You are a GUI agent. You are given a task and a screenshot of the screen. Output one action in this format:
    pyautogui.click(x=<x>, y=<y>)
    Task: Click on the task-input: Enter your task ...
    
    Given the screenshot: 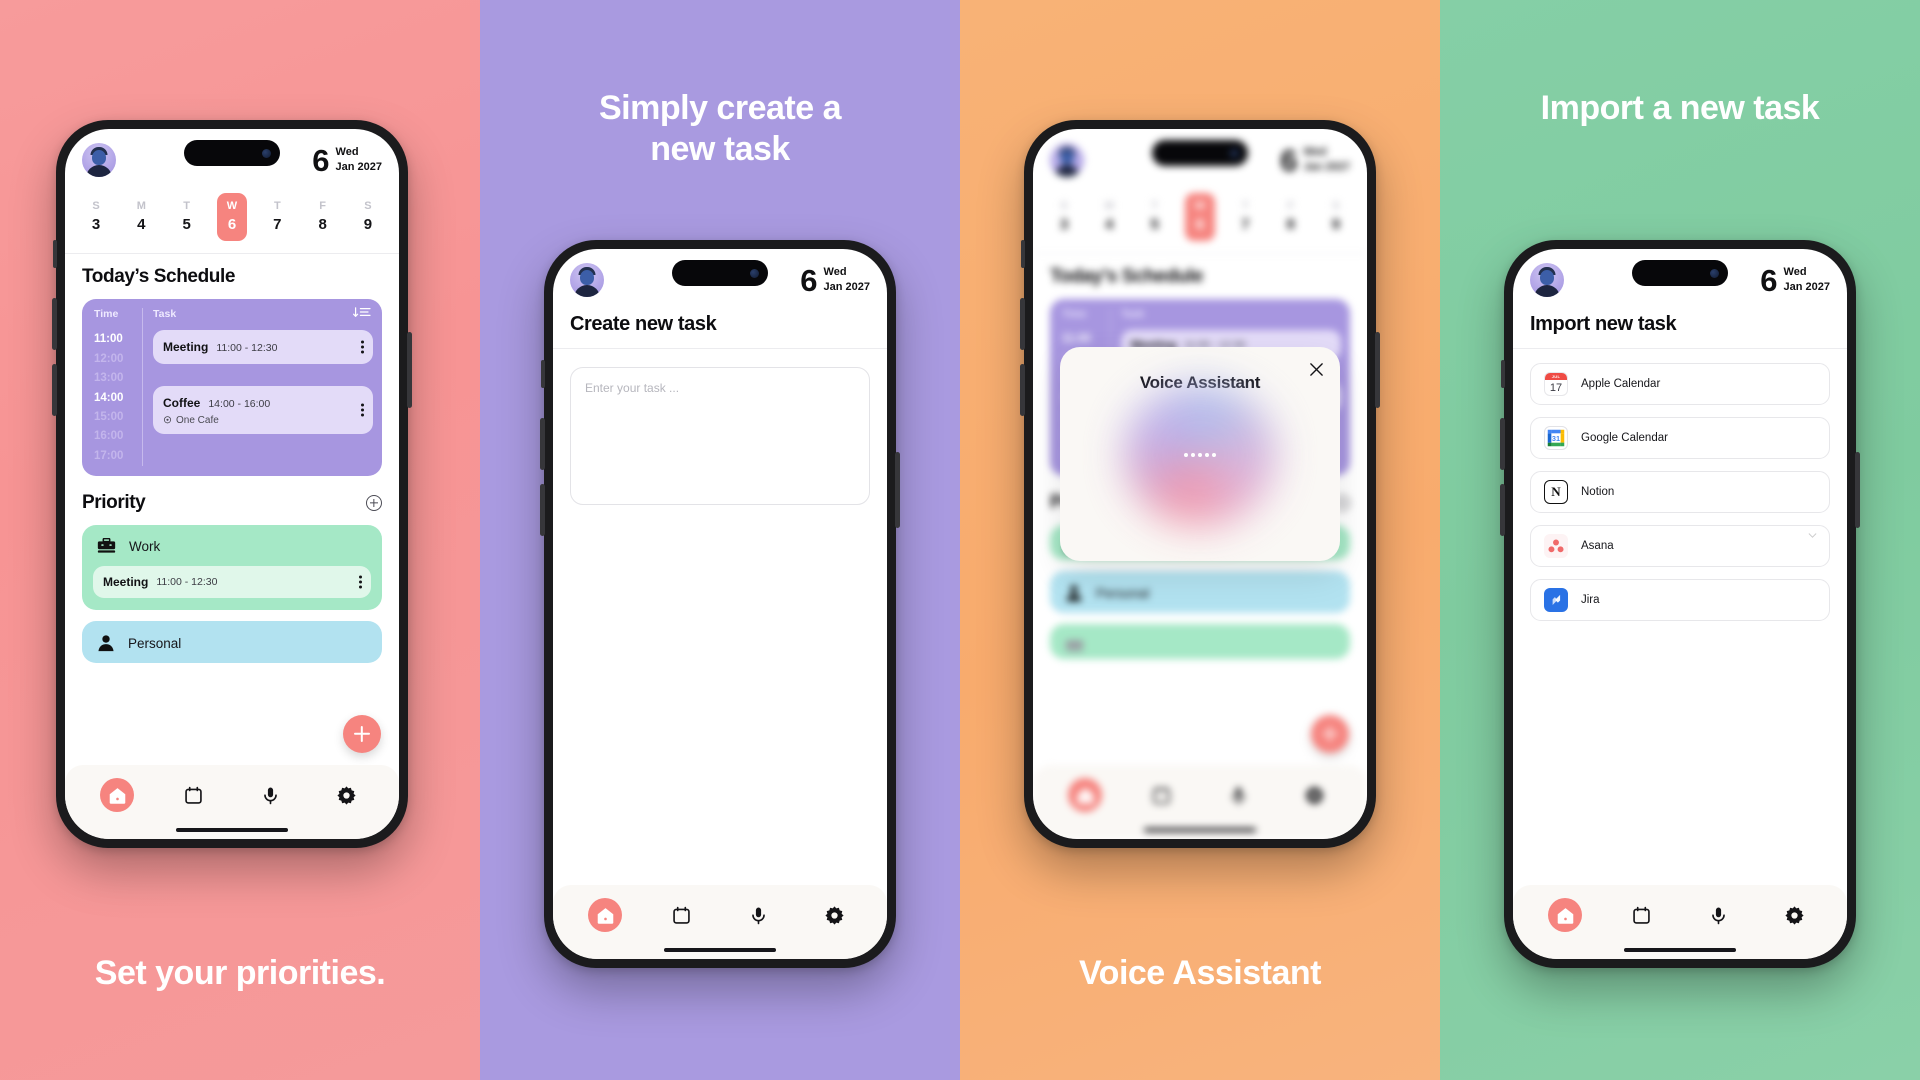 What is the action you would take?
    pyautogui.click(x=720, y=436)
    